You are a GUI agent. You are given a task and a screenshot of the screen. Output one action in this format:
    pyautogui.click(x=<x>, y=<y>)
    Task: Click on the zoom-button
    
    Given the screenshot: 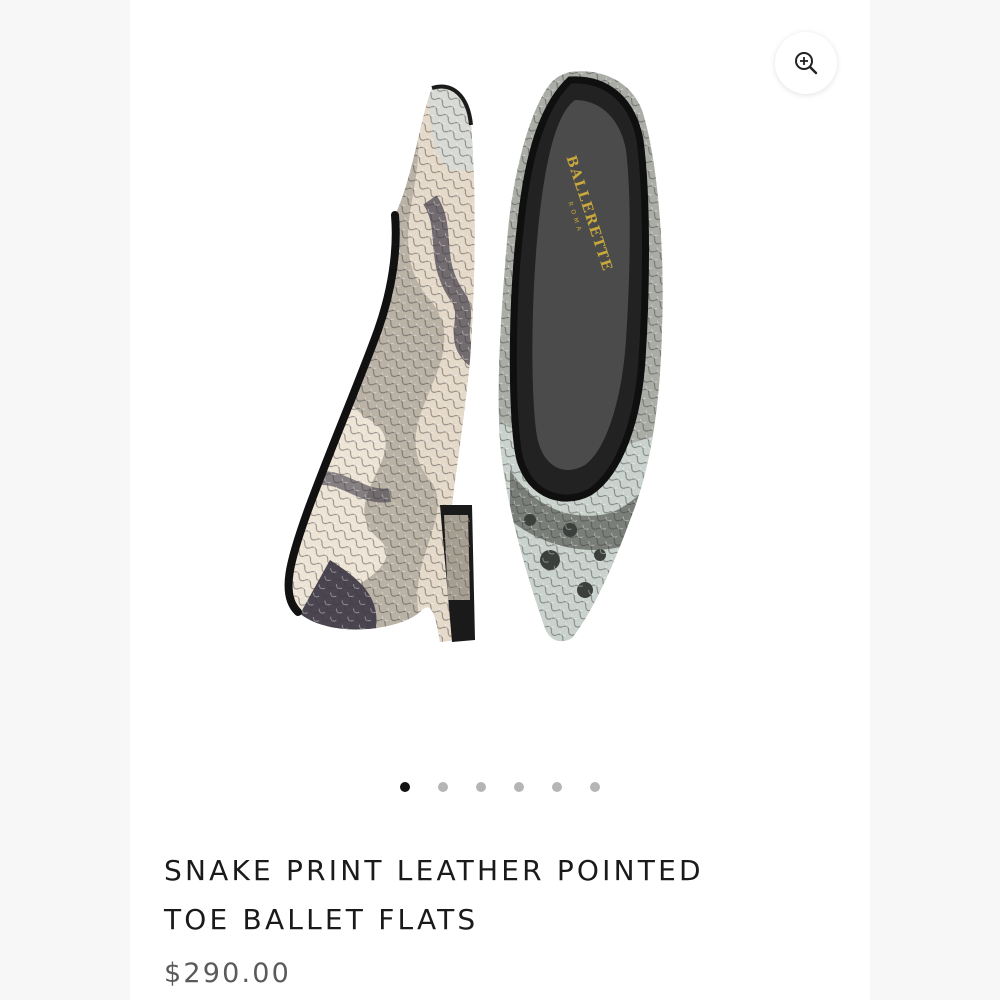 What is the action you would take?
    pyautogui.click(x=806, y=63)
    